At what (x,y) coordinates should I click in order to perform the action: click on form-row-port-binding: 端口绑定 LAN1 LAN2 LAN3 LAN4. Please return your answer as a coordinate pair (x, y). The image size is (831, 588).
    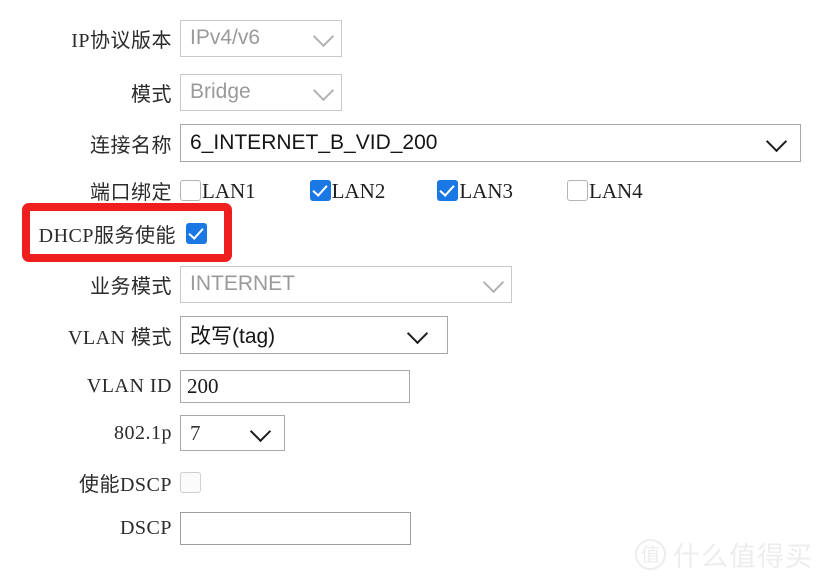
    Looking at the image, I should click on (321, 190).